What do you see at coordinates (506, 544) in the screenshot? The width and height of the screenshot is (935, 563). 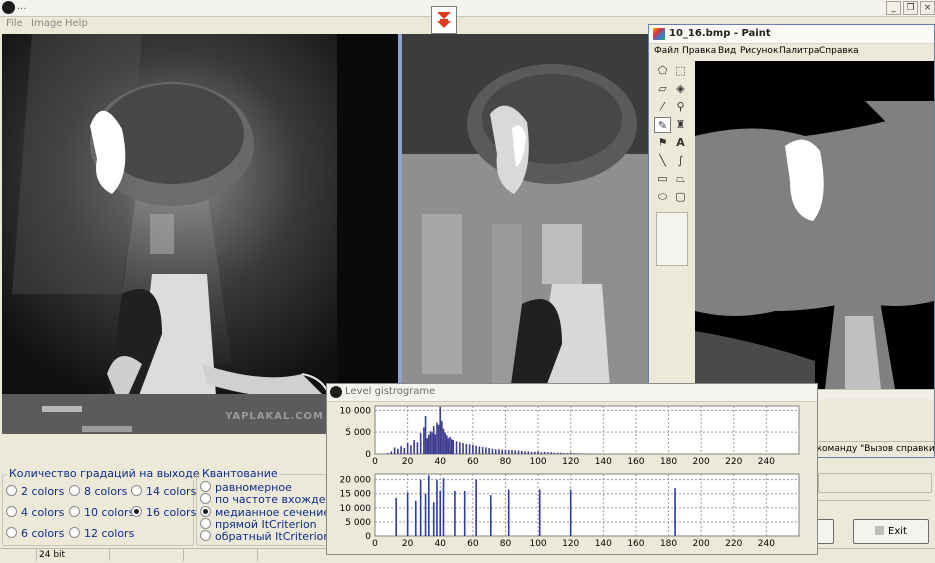 I see `x-tick-label: 80` at bounding box center [506, 544].